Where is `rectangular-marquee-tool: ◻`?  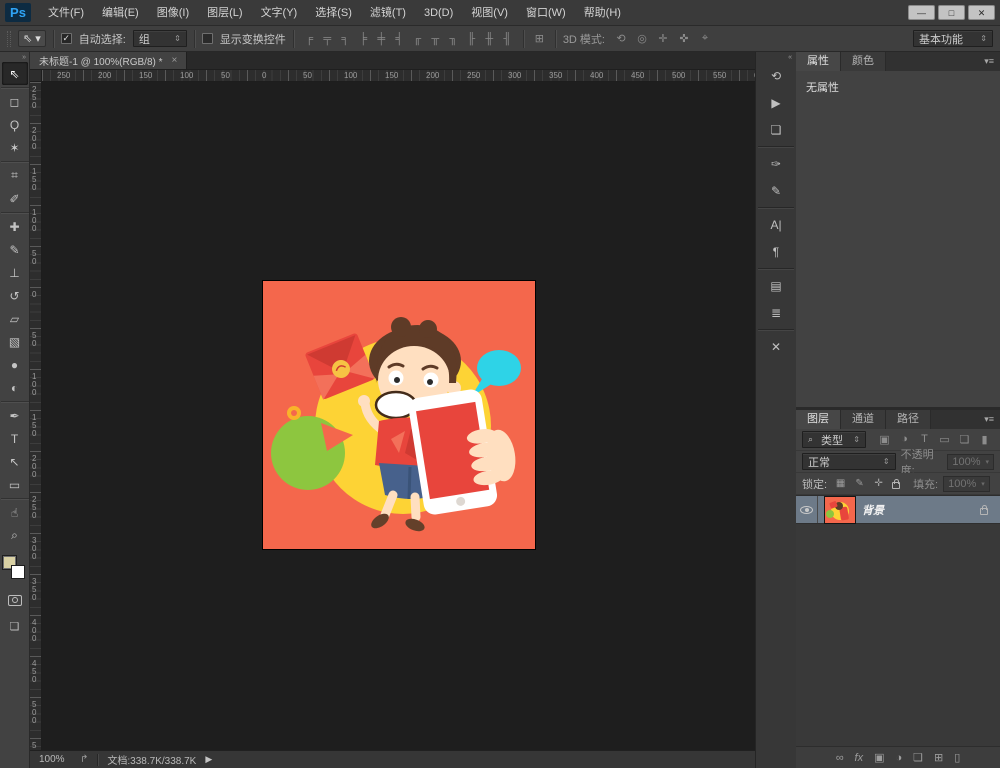 rectangular-marquee-tool: ◻ is located at coordinates (14, 100).